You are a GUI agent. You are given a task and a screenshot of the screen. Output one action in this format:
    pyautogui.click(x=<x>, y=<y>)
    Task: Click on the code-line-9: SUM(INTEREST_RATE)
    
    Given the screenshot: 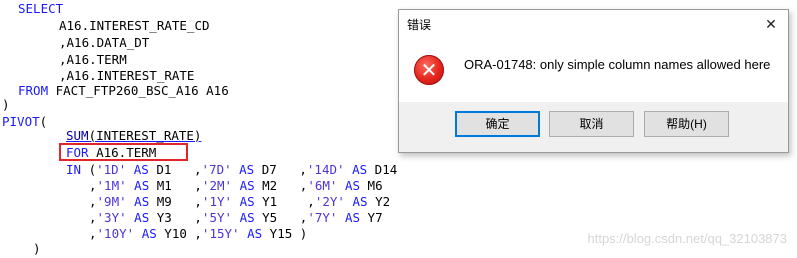 What is the action you would take?
    pyautogui.click(x=133, y=135)
    